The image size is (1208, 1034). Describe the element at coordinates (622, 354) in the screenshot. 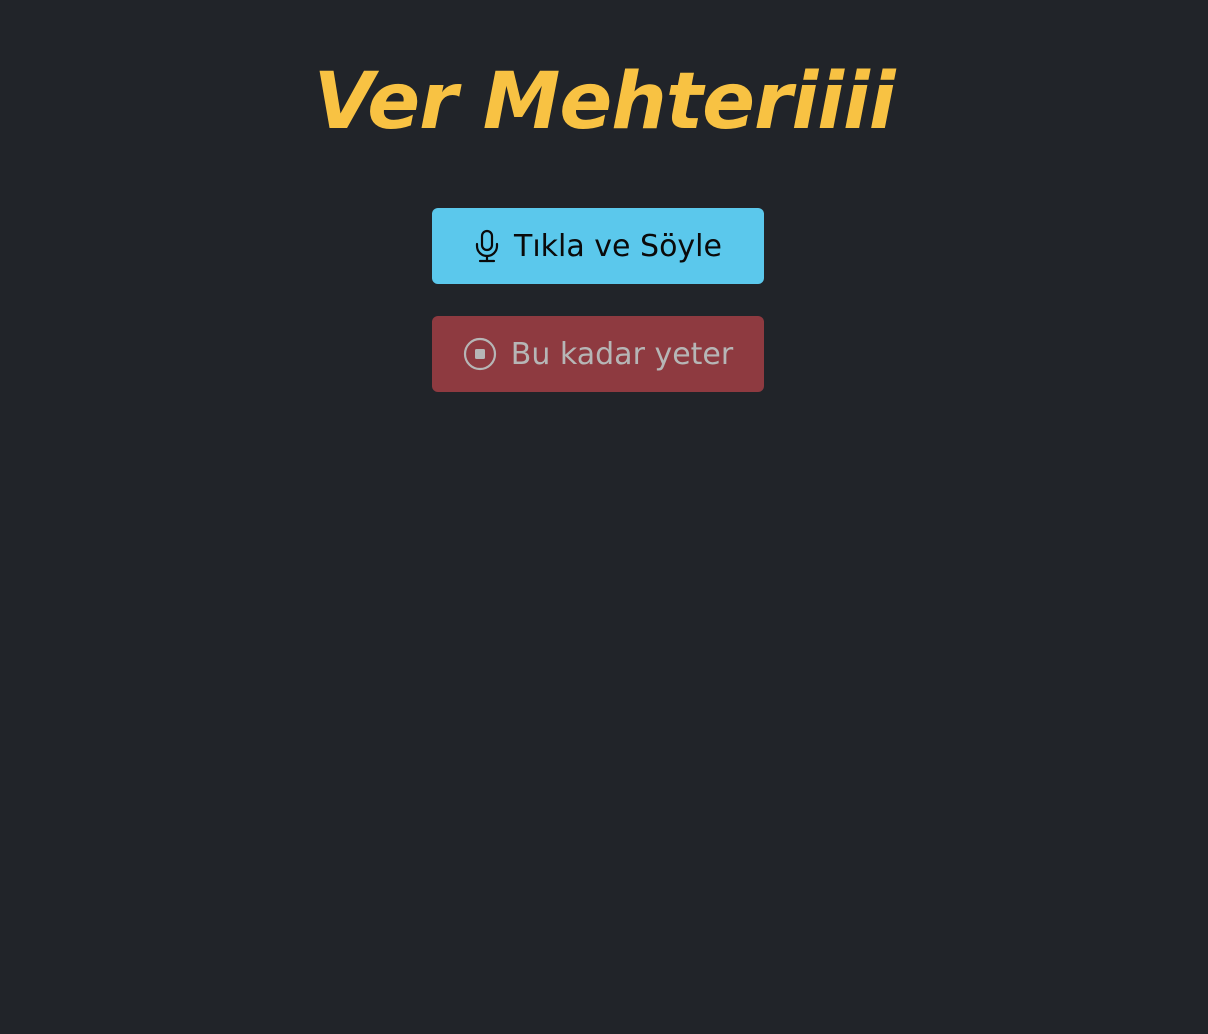

I see `stop-listening-label: Bu kadar yeter` at that location.